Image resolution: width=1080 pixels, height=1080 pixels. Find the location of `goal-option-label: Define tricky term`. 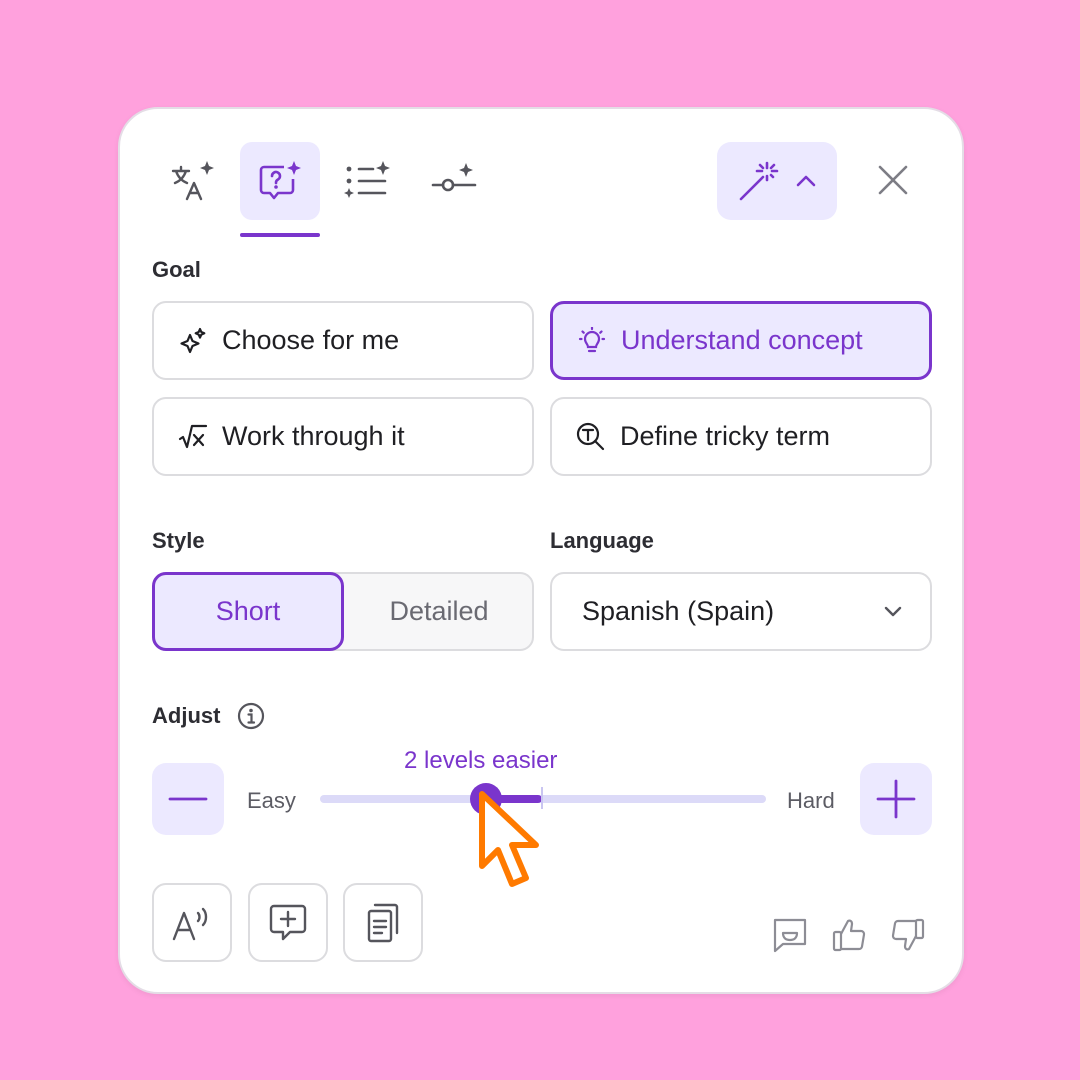

goal-option-label: Define tricky term is located at coordinates (725, 436).